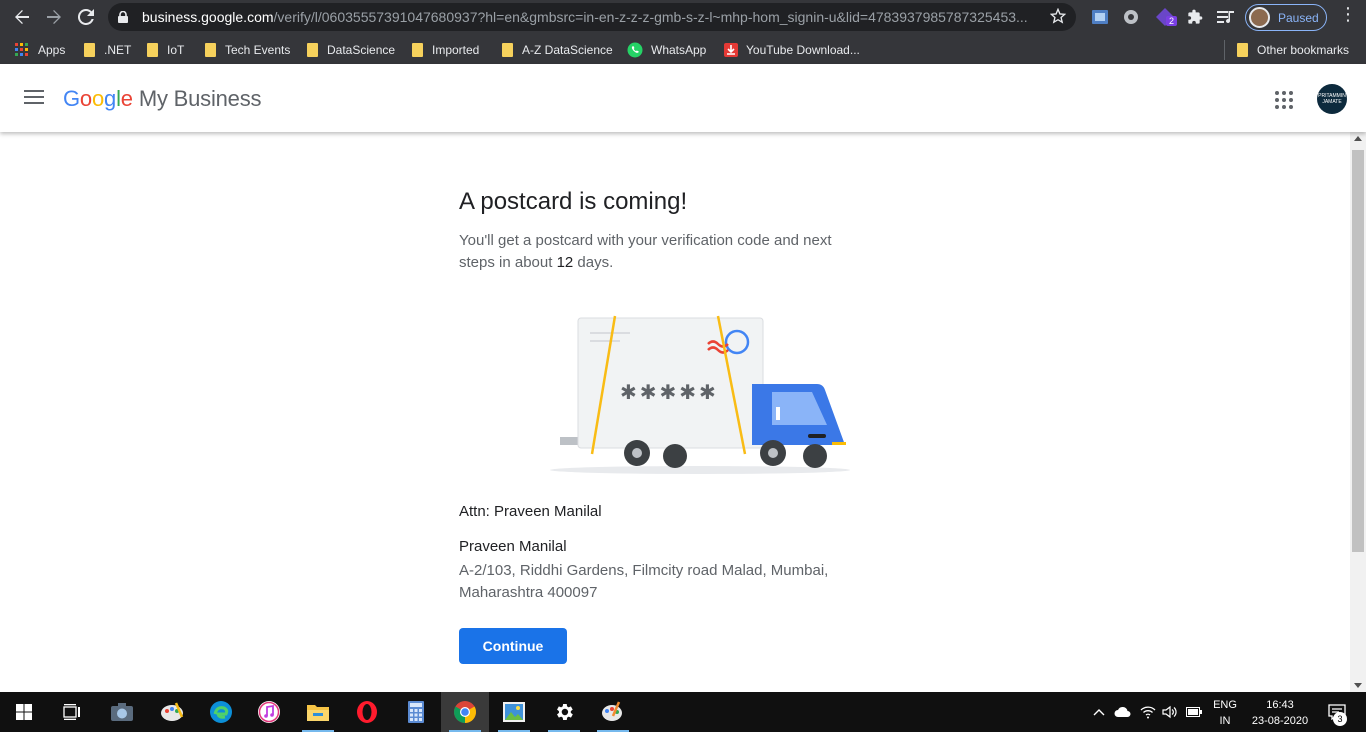 The width and height of the screenshot is (1366, 732). I want to click on extensions-button, so click(1195, 17).